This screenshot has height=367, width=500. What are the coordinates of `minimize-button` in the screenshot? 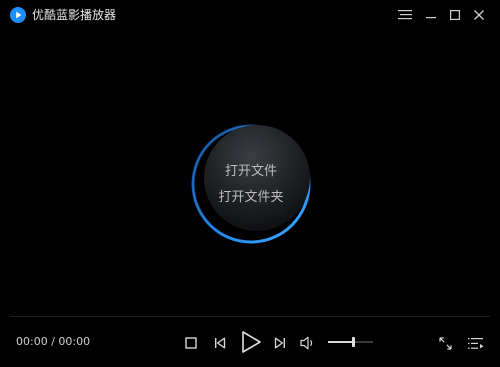 It's located at (431, 15).